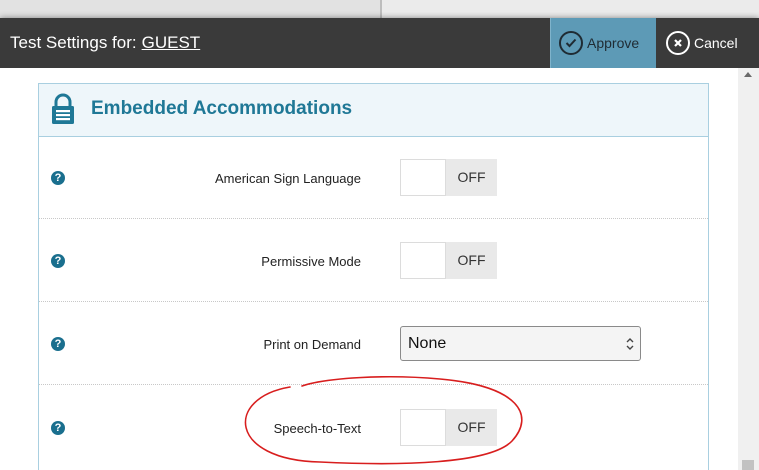  I want to click on select-value: None, so click(427, 343).